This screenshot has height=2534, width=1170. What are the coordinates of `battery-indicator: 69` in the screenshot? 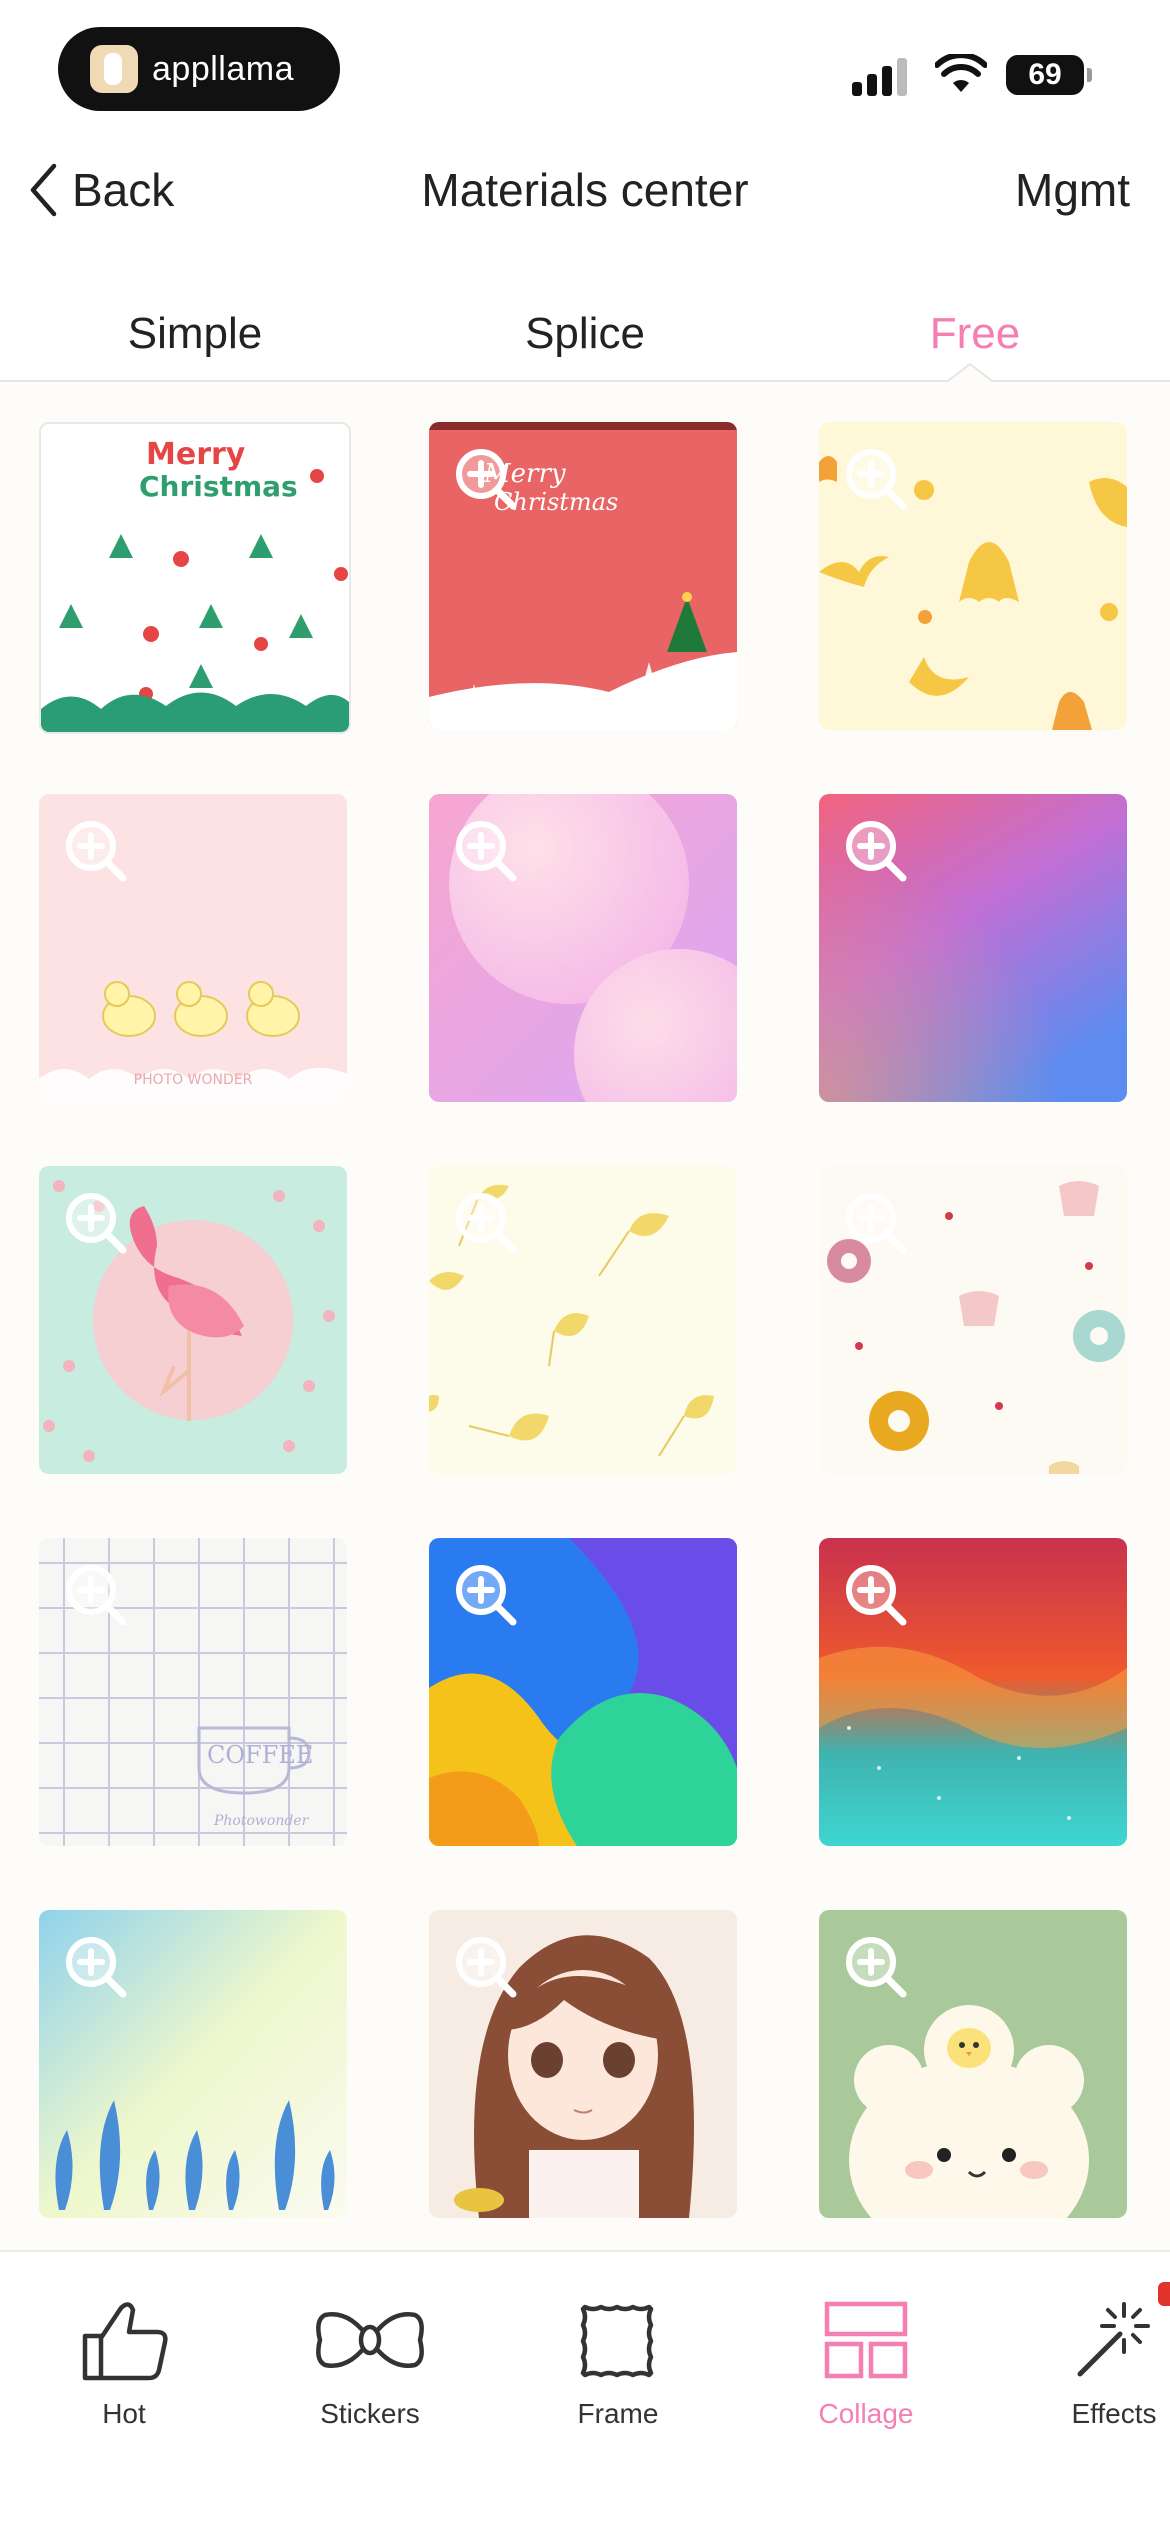 It's located at (1049, 75).